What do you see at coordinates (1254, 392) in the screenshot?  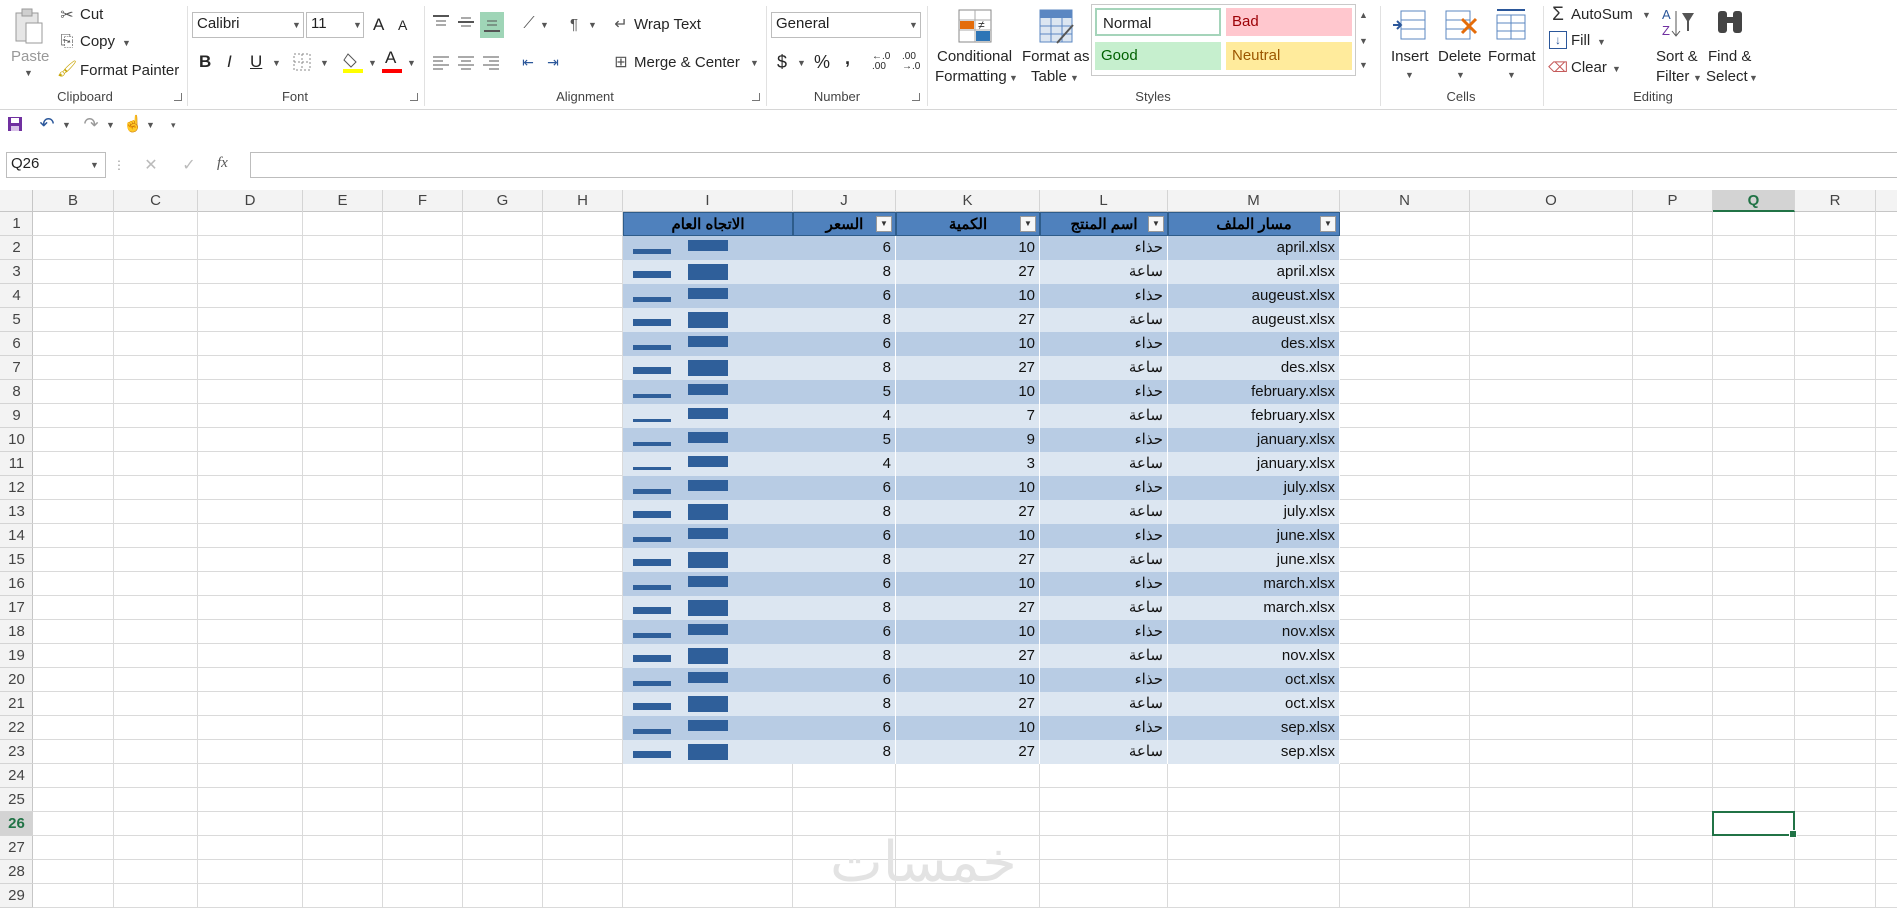 I see `table-cell-m: february.xlsx` at bounding box center [1254, 392].